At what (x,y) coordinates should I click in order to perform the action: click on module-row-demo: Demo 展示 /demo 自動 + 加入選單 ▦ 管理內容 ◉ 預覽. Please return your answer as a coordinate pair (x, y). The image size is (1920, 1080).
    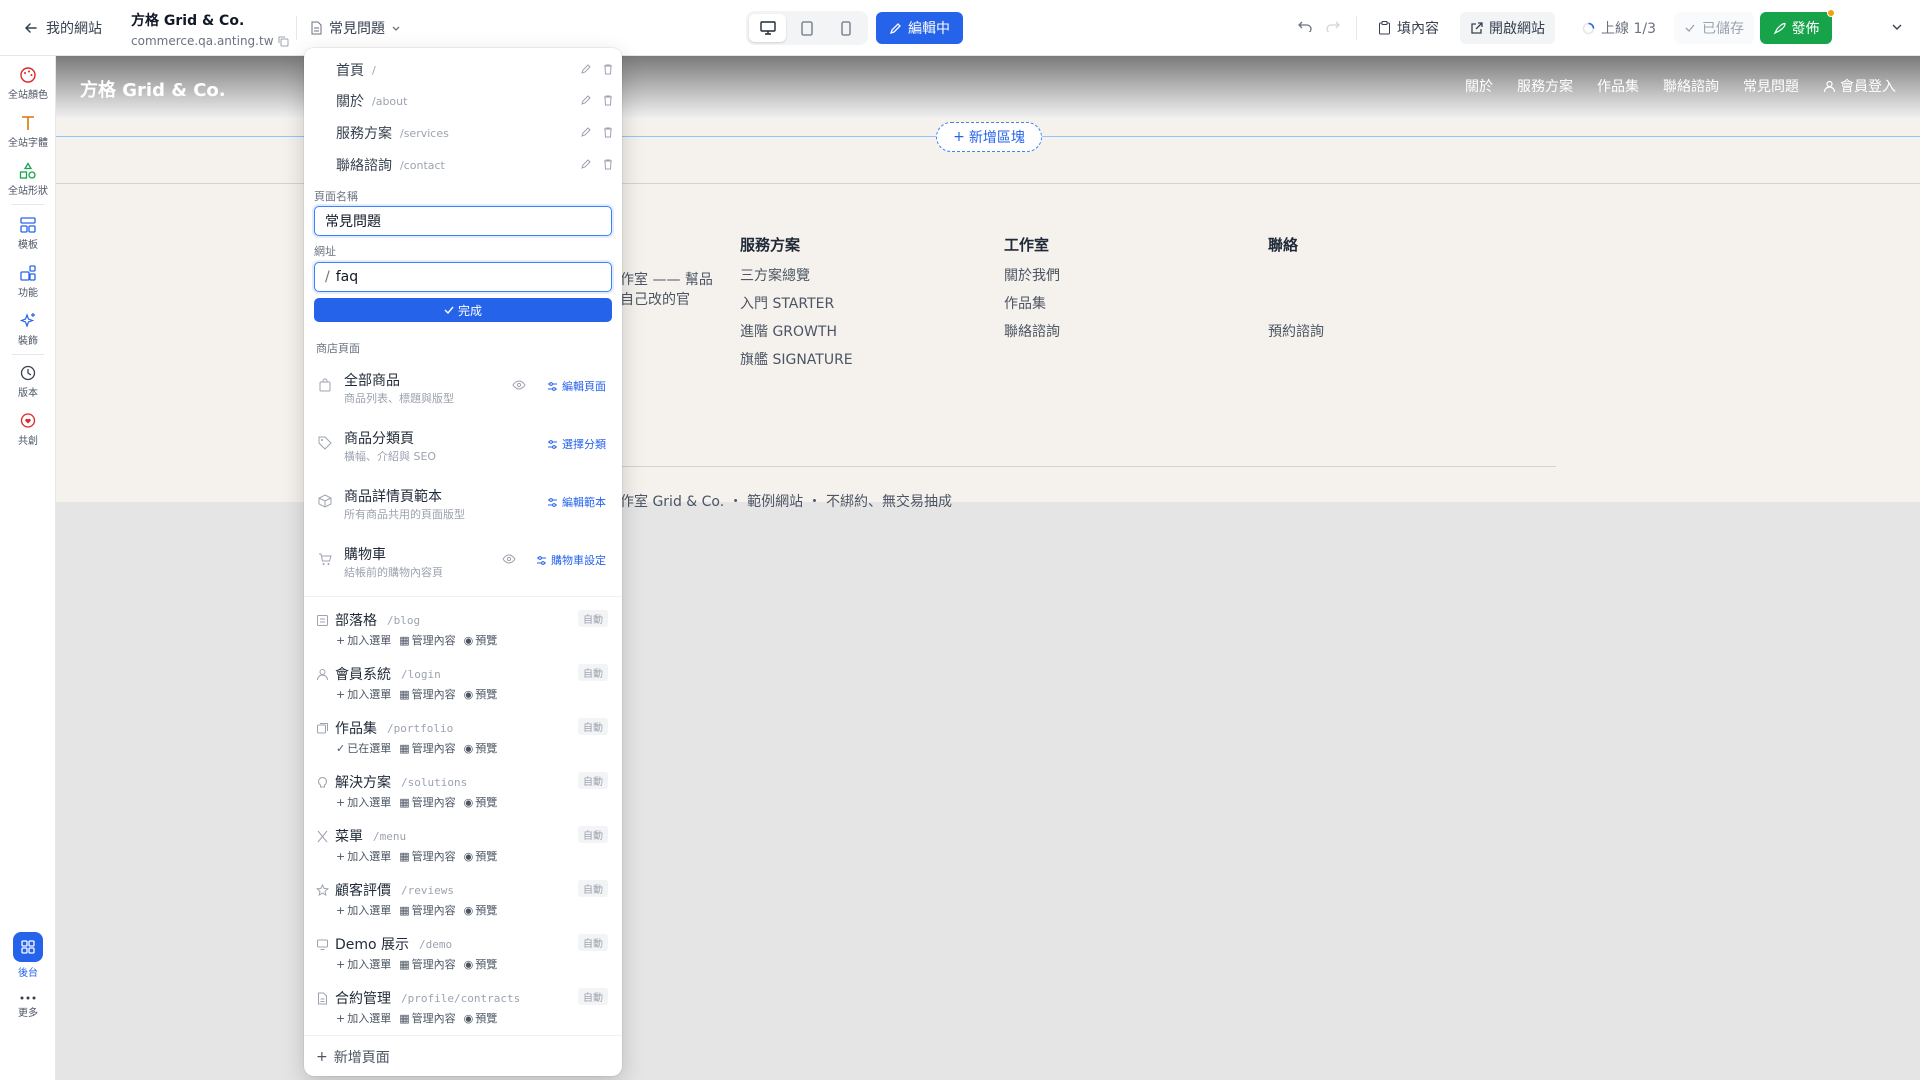
    Looking at the image, I should click on (463, 961).